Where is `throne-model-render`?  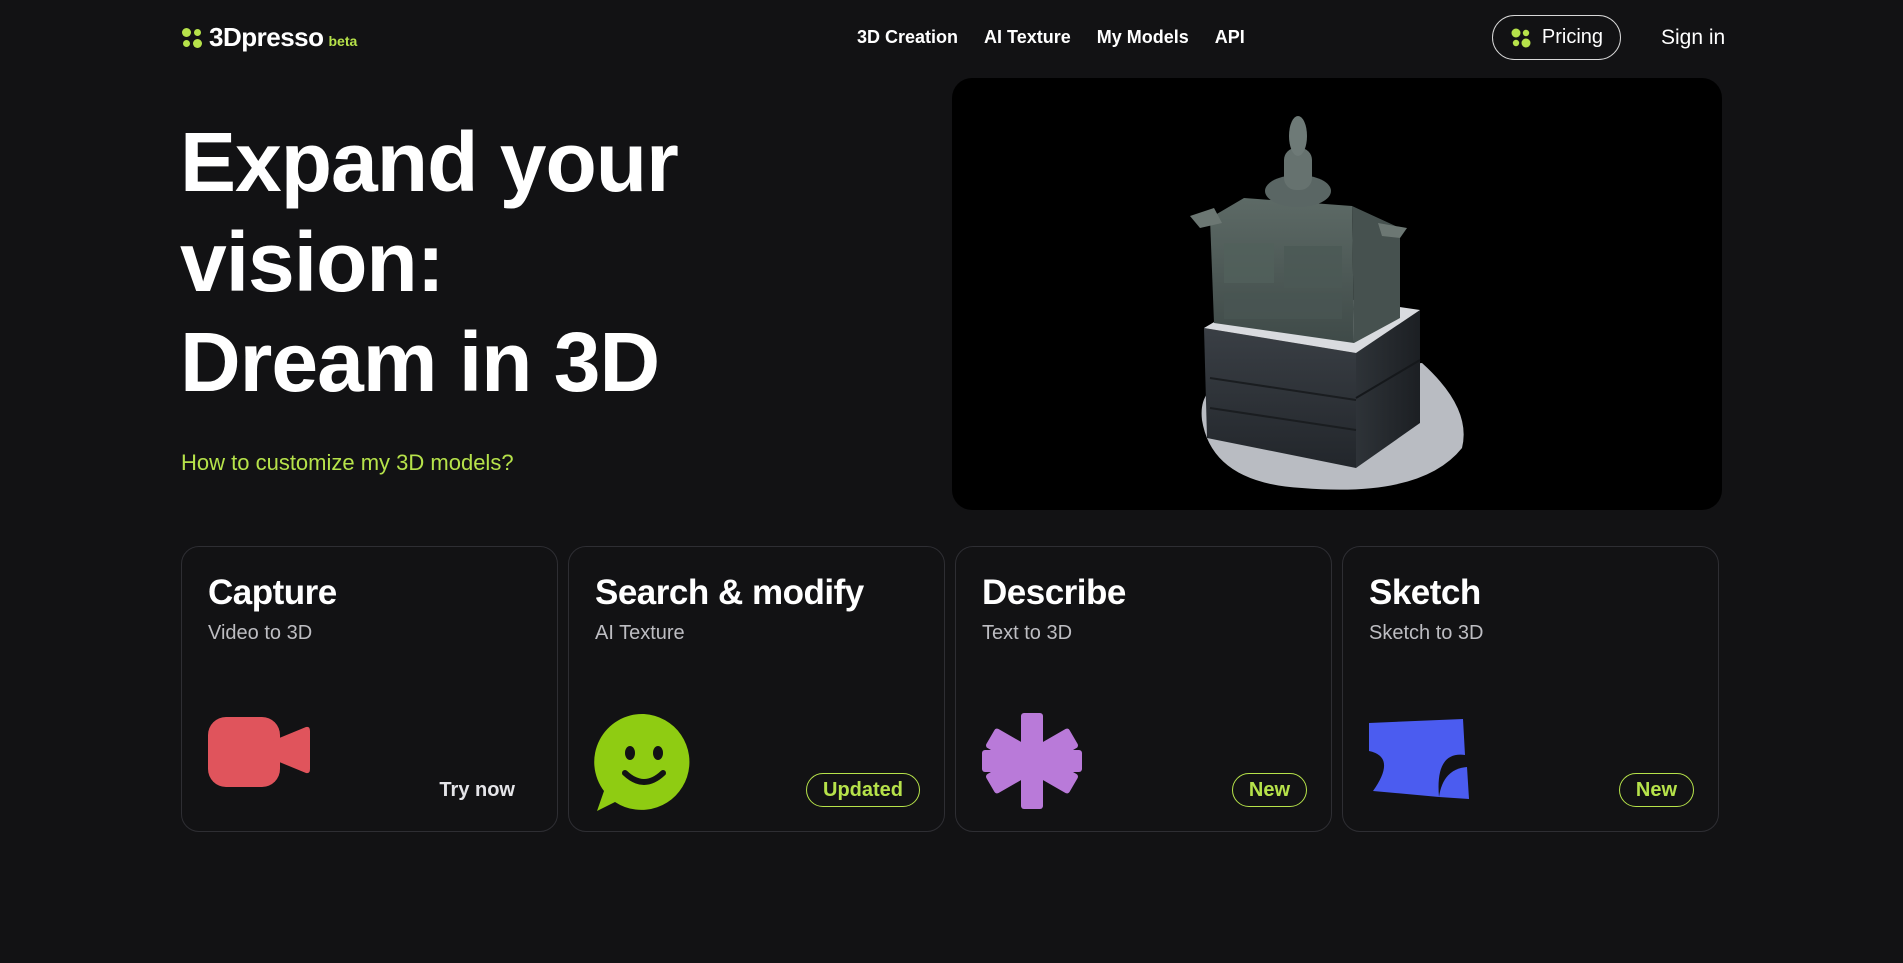
throne-model-render is located at coordinates (1327, 303).